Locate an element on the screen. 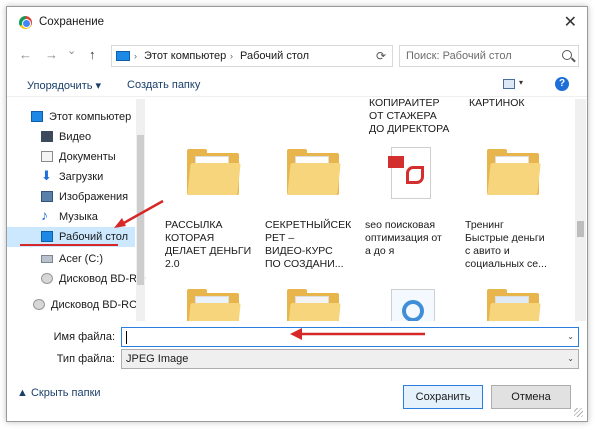 The height and width of the screenshot is (430, 595). image-file-icon is located at coordinates (413, 305).